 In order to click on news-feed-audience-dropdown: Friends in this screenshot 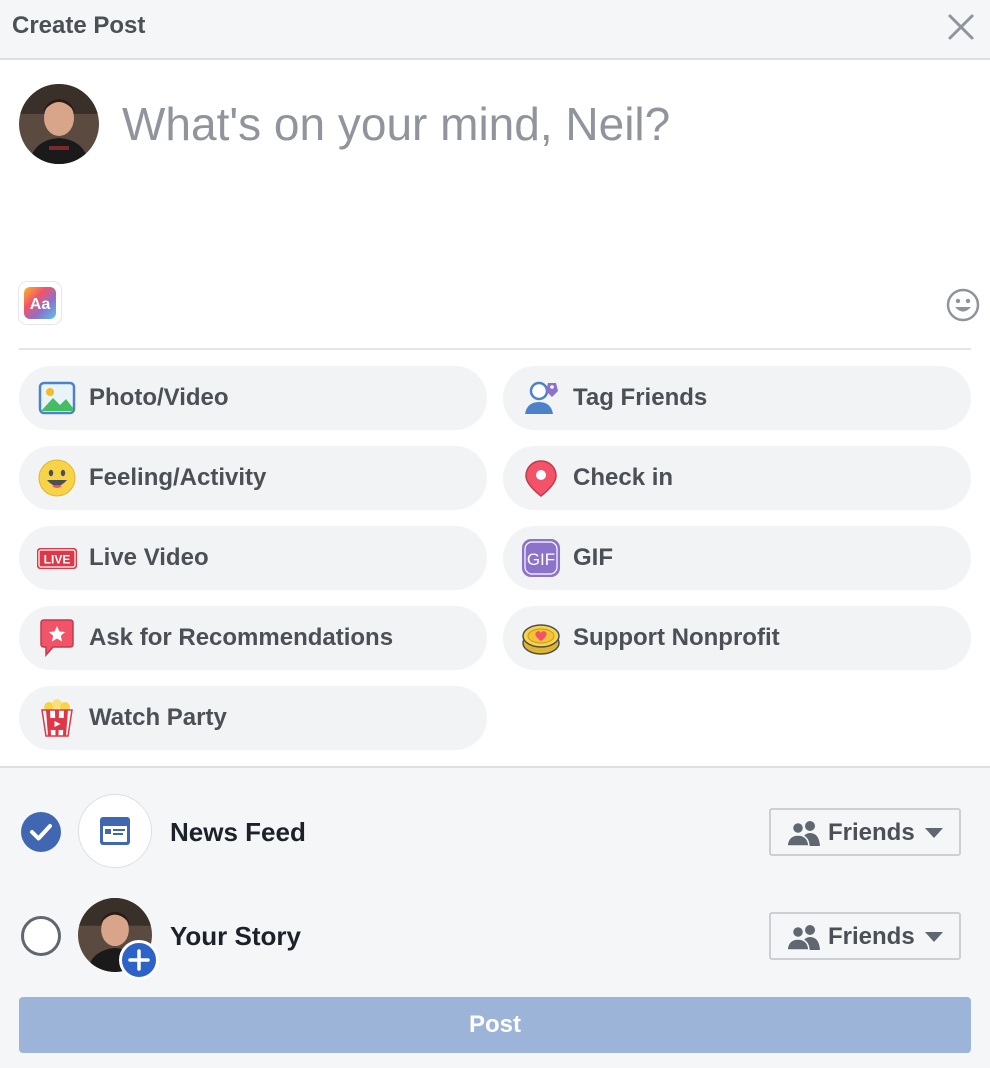, I will do `click(865, 832)`.